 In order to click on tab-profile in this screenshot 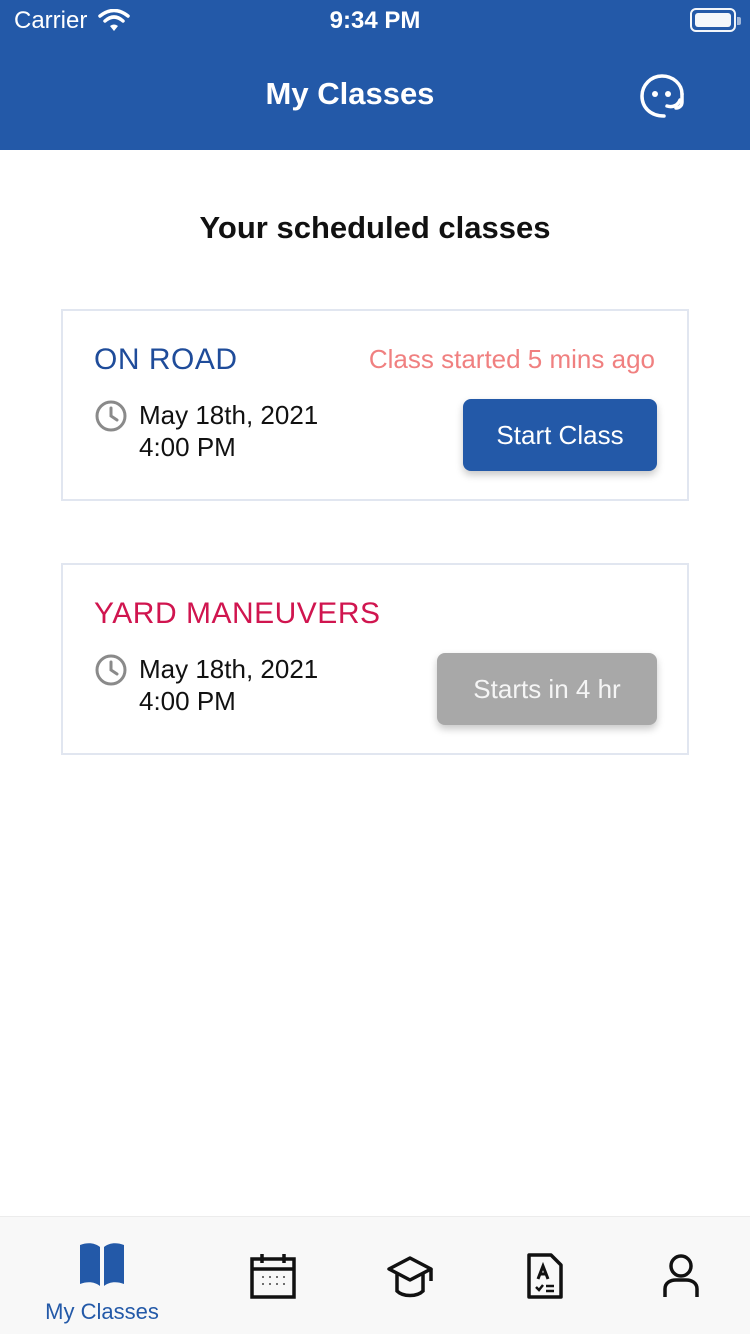, I will do `click(681, 1275)`.